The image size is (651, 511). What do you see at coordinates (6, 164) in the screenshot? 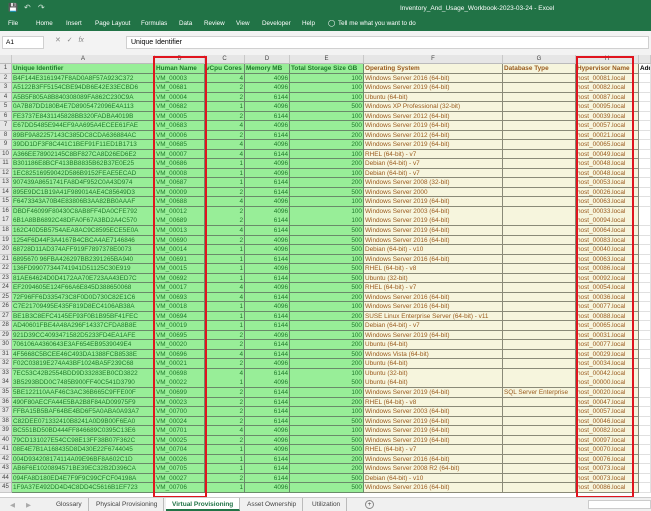
I see `row-header: 11` at bounding box center [6, 164].